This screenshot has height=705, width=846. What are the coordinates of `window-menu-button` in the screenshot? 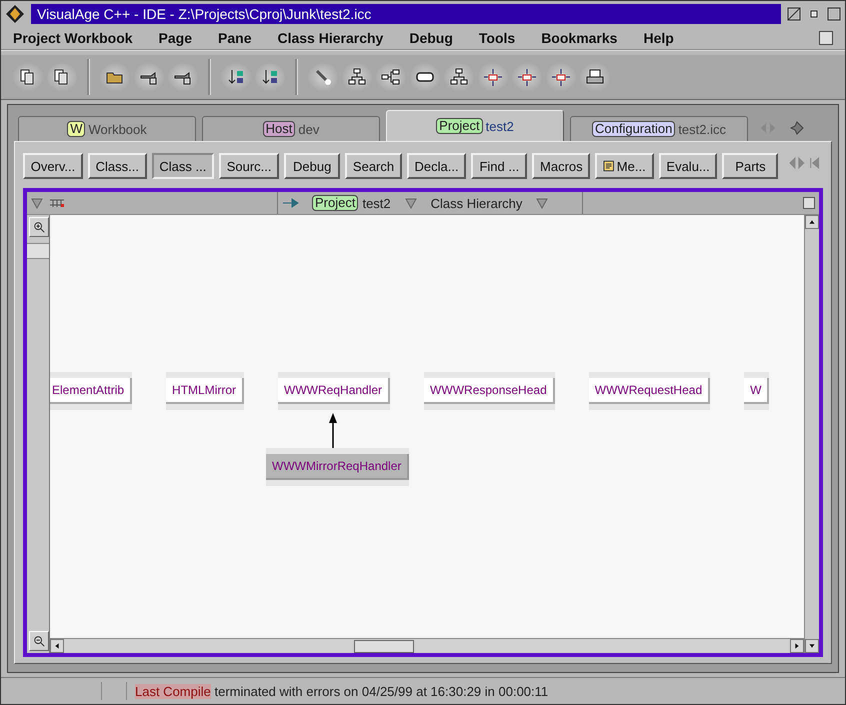 It's located at (826, 38).